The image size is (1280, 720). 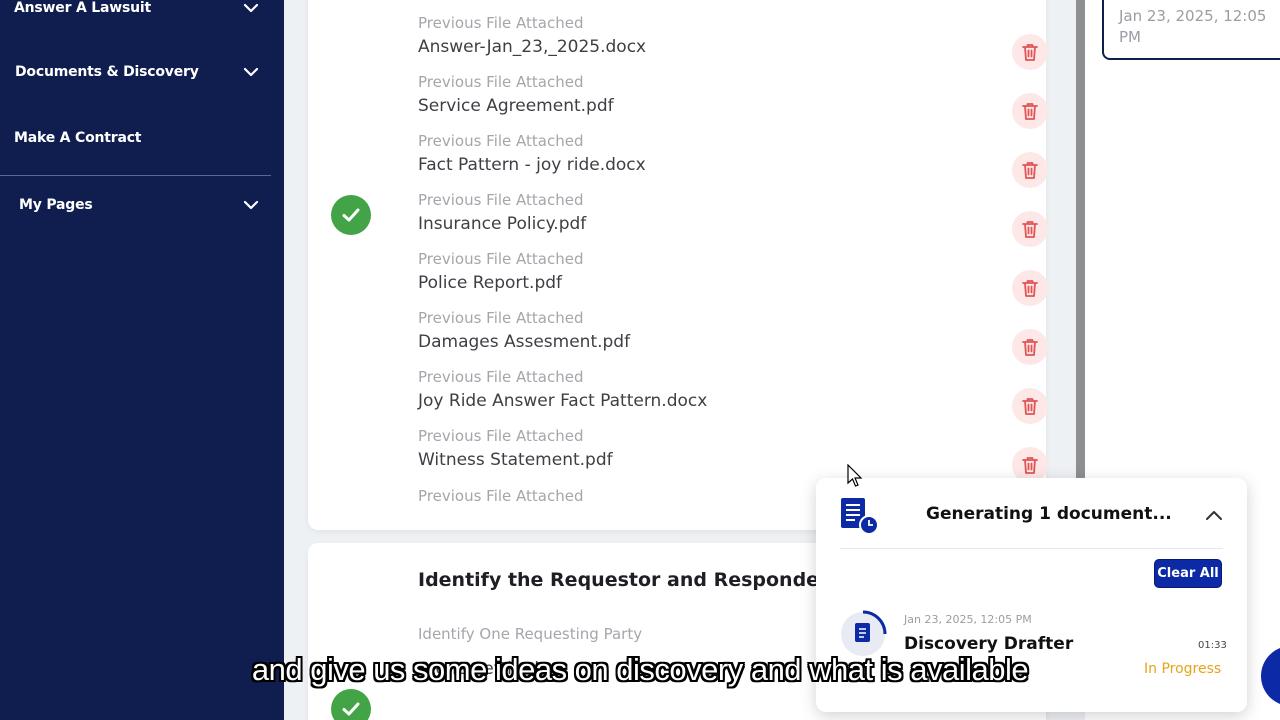 What do you see at coordinates (82, 8) in the screenshot?
I see `sidebar-item-label: Answer A Lawsuit` at bounding box center [82, 8].